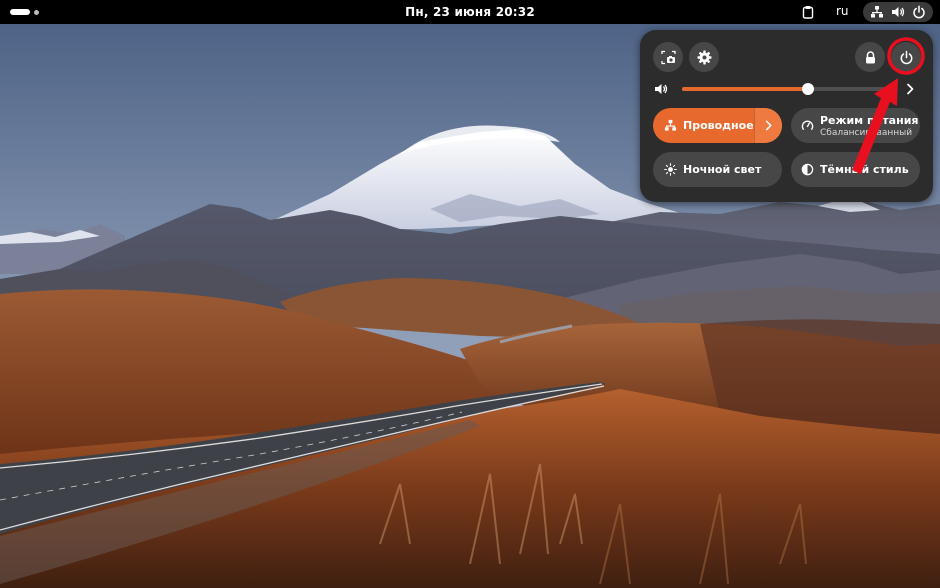 The width and height of the screenshot is (940, 588). I want to click on lock-icon, so click(870, 56).